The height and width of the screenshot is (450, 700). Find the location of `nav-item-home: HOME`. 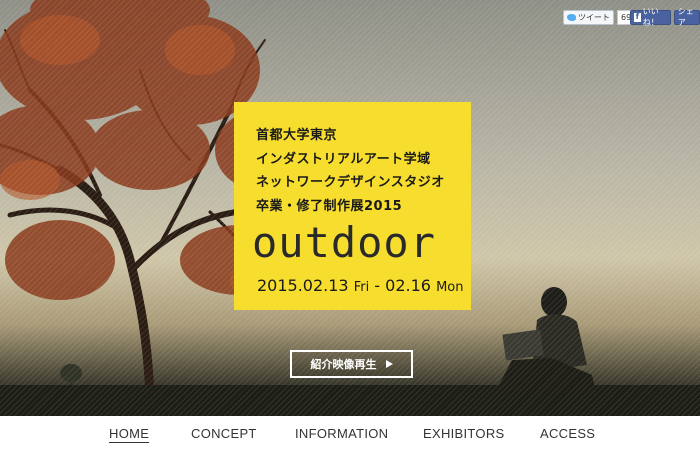

nav-item-home: HOME is located at coordinates (129, 434).